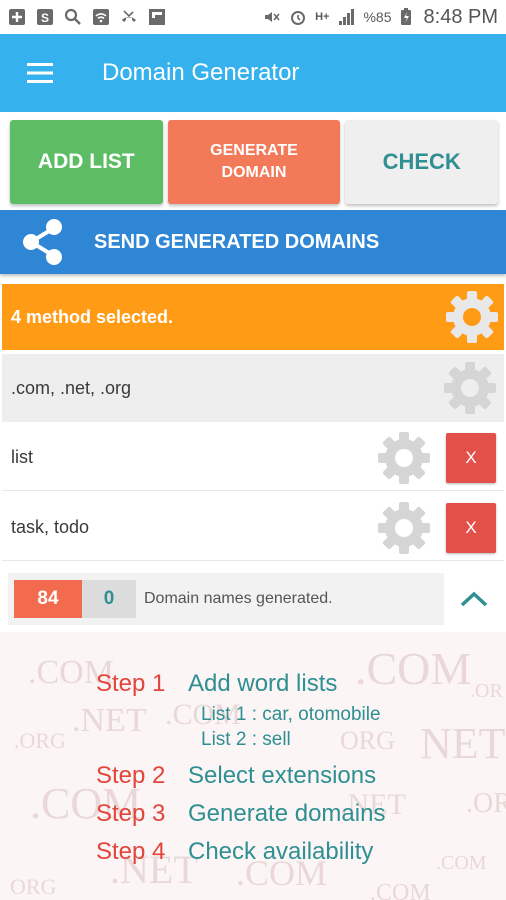 This screenshot has height=900, width=506. What do you see at coordinates (253, 528) in the screenshot?
I see `list-item: task, todo X` at bounding box center [253, 528].